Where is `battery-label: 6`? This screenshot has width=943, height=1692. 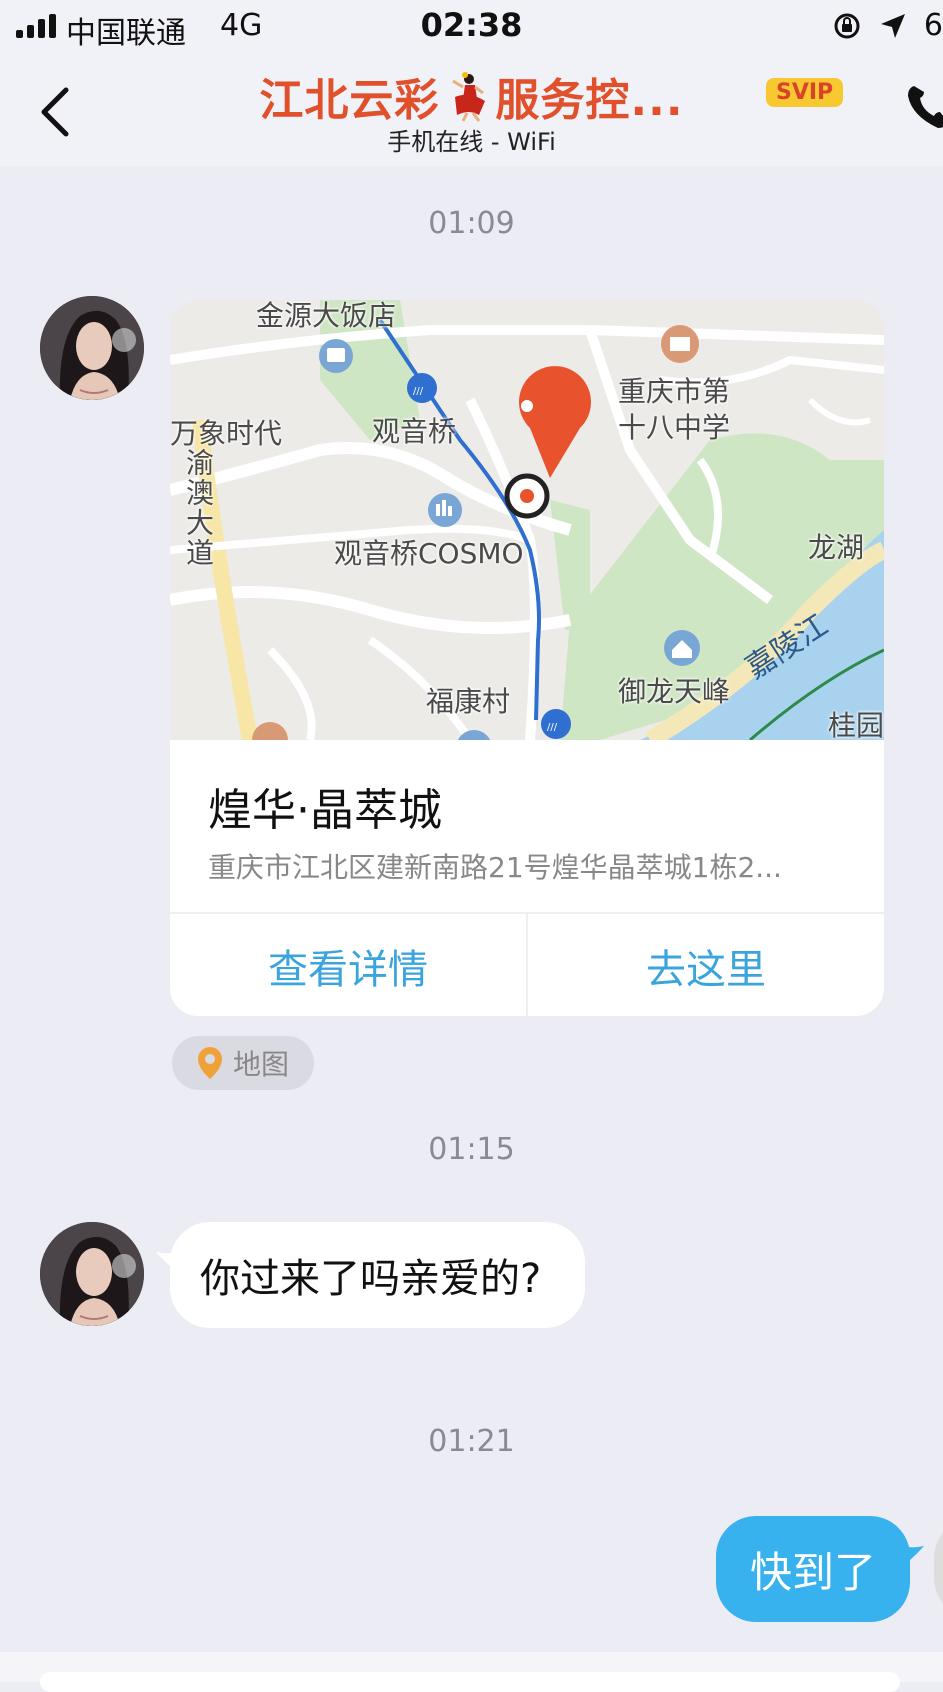
battery-label: 6 is located at coordinates (933, 25).